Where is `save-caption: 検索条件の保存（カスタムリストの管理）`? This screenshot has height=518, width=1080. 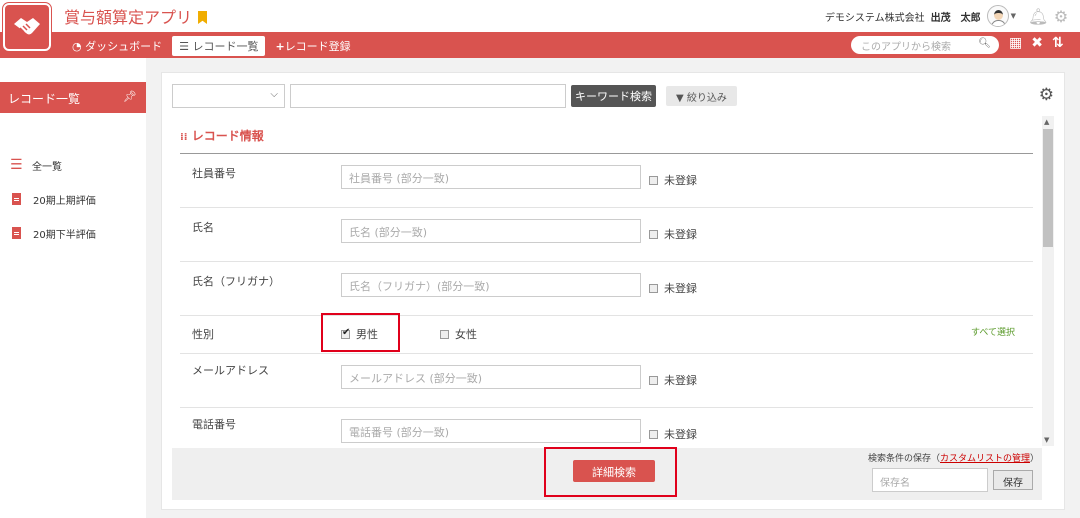 save-caption: 検索条件の保存（カスタムリストの管理） is located at coordinates (953, 459).